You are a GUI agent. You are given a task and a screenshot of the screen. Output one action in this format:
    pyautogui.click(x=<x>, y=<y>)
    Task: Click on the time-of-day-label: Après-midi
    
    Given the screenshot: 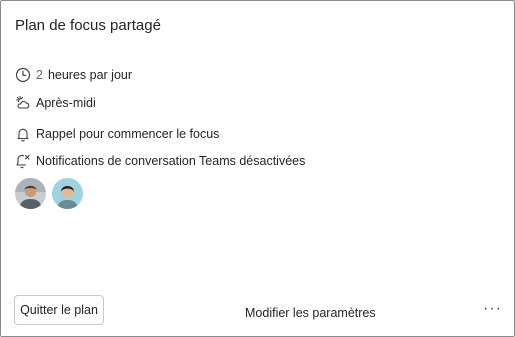 What is the action you would take?
    pyautogui.click(x=66, y=103)
    